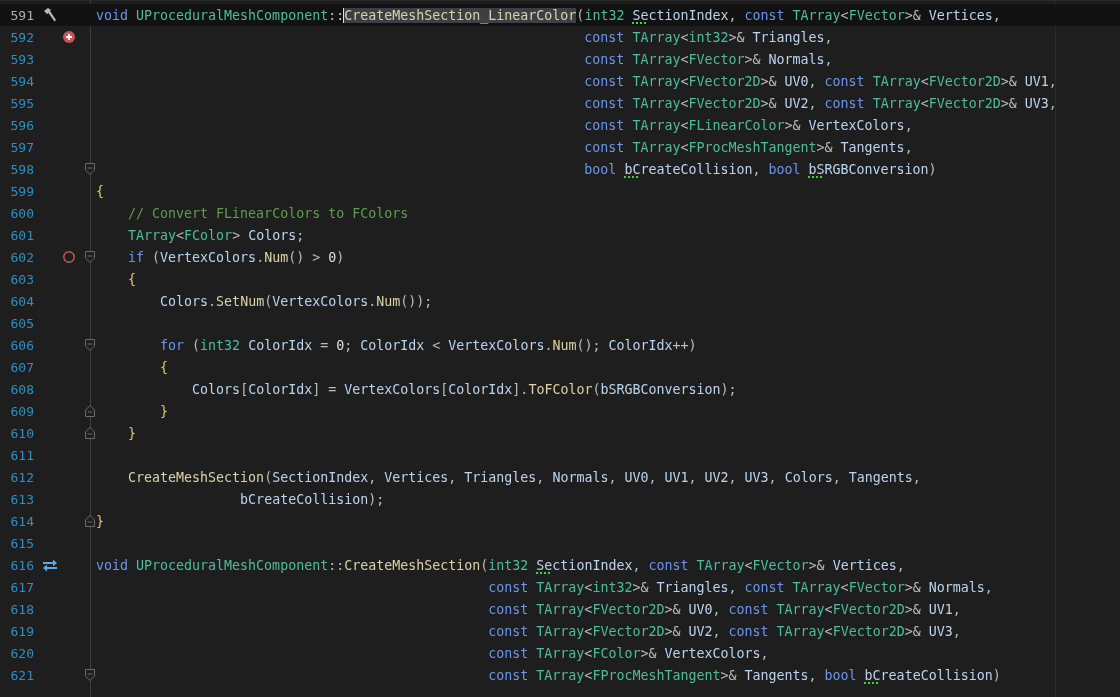 The image size is (1120, 697). Describe the element at coordinates (296, 301) in the screenshot. I see `code-line: Colors.SetNum(VertexColors.Num());` at that location.